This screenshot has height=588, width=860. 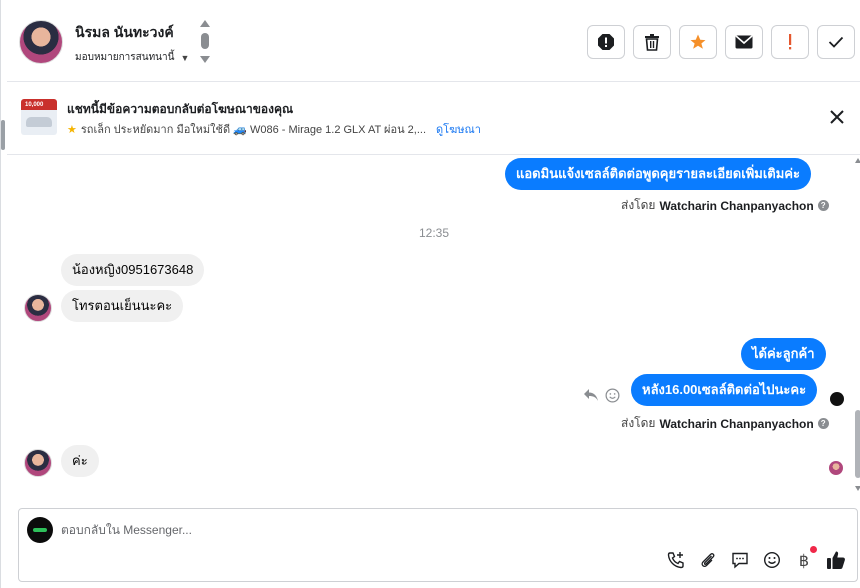 I want to click on mark-important-button, so click(x=790, y=42).